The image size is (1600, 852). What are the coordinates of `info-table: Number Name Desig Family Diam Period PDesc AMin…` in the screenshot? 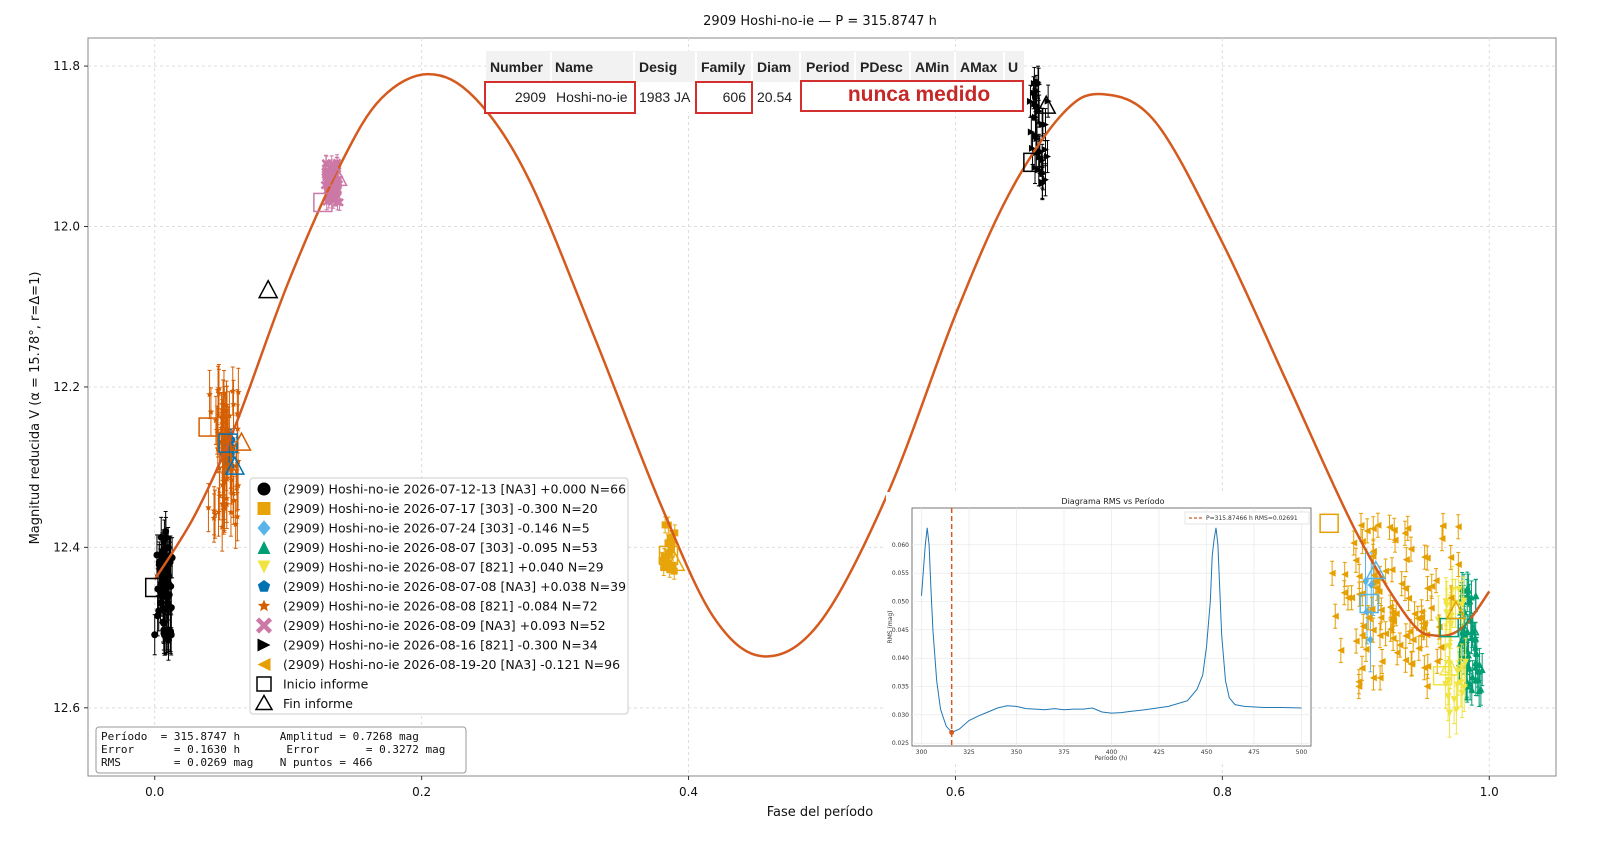 It's located at (754, 82).